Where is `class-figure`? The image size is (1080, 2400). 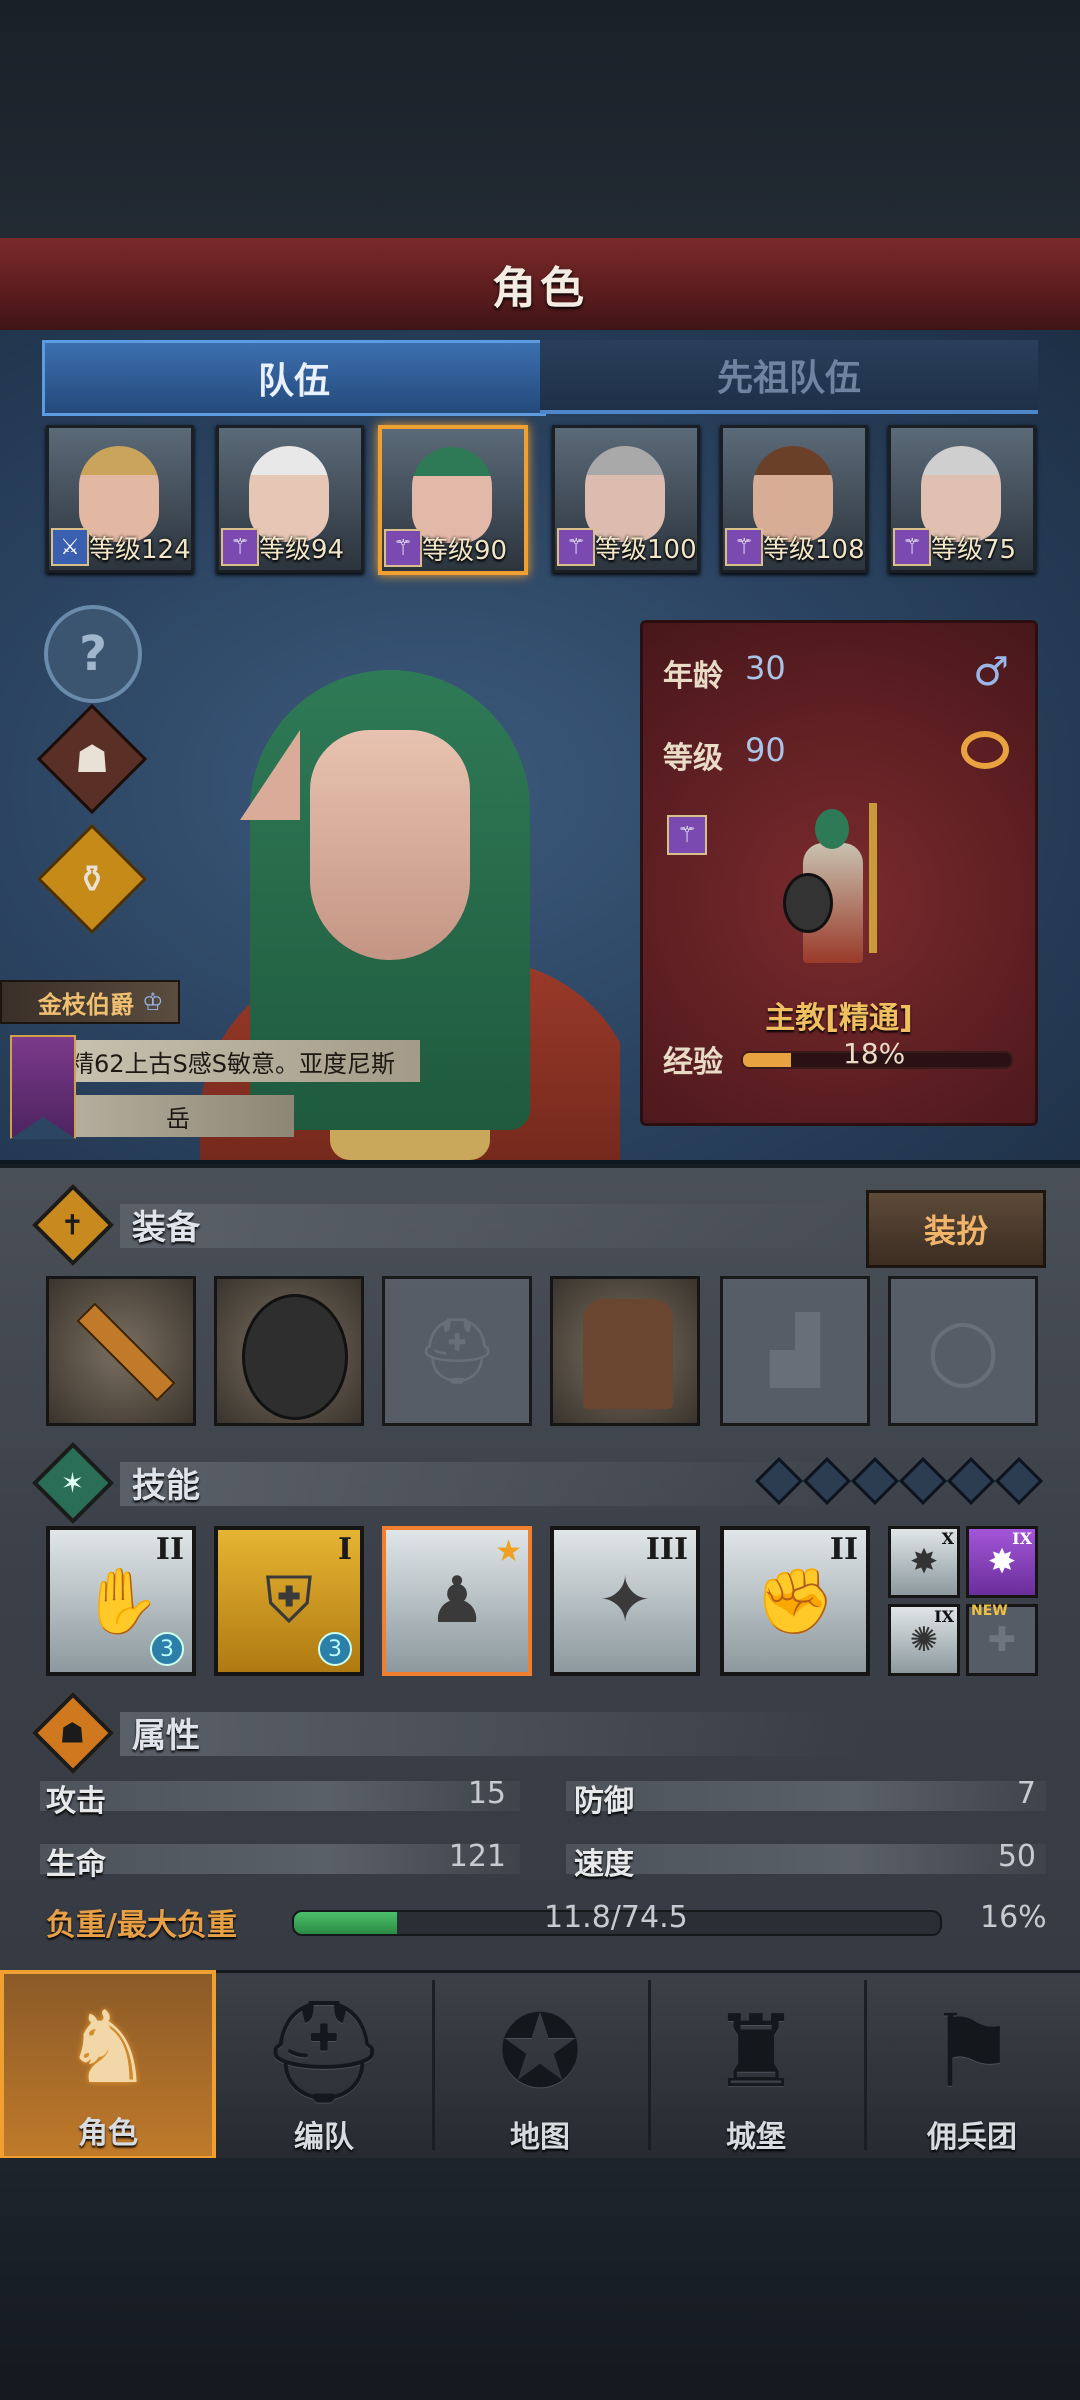
class-figure is located at coordinates (833, 888).